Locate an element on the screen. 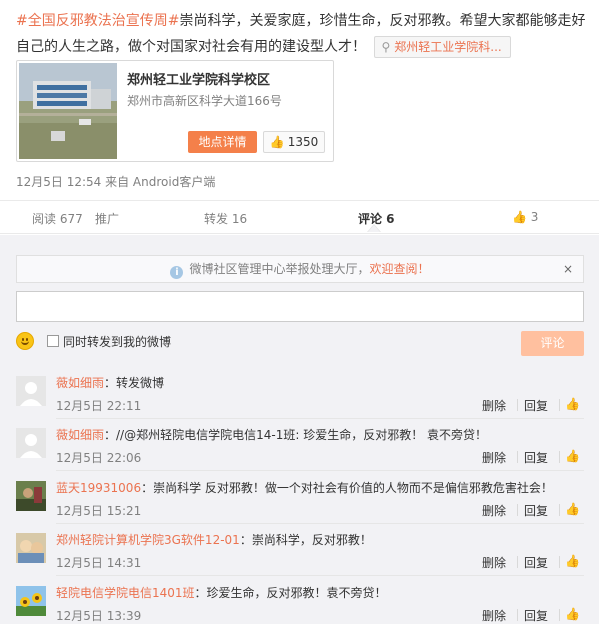 The width and height of the screenshot is (599, 624). also-repost-checkbox is located at coordinates (53, 341).